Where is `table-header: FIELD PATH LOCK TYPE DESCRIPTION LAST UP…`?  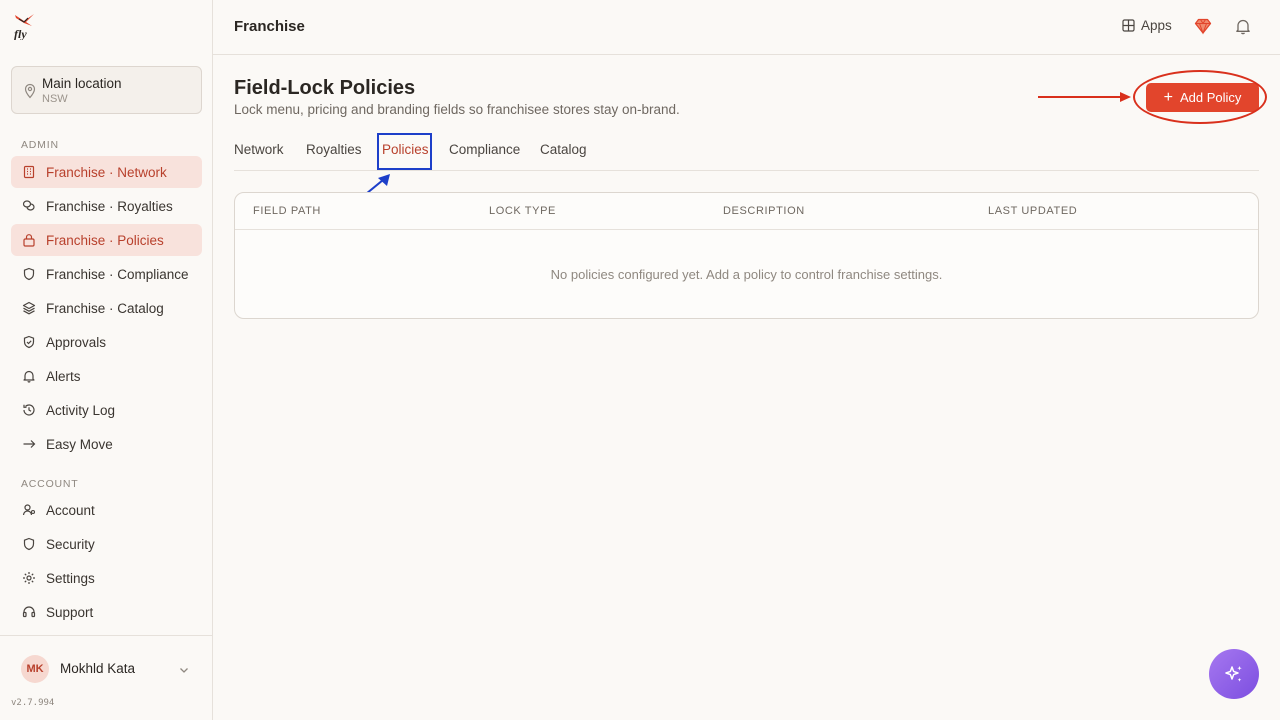
table-header: FIELD PATH LOCK TYPE DESCRIPTION LAST UP… is located at coordinates (746, 211).